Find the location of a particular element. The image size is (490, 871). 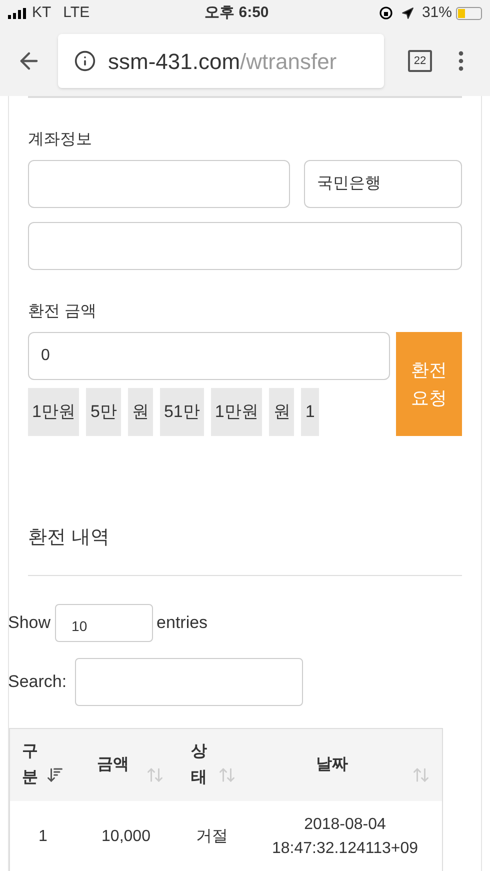

amount-preset-button: 5만 is located at coordinates (103, 412).